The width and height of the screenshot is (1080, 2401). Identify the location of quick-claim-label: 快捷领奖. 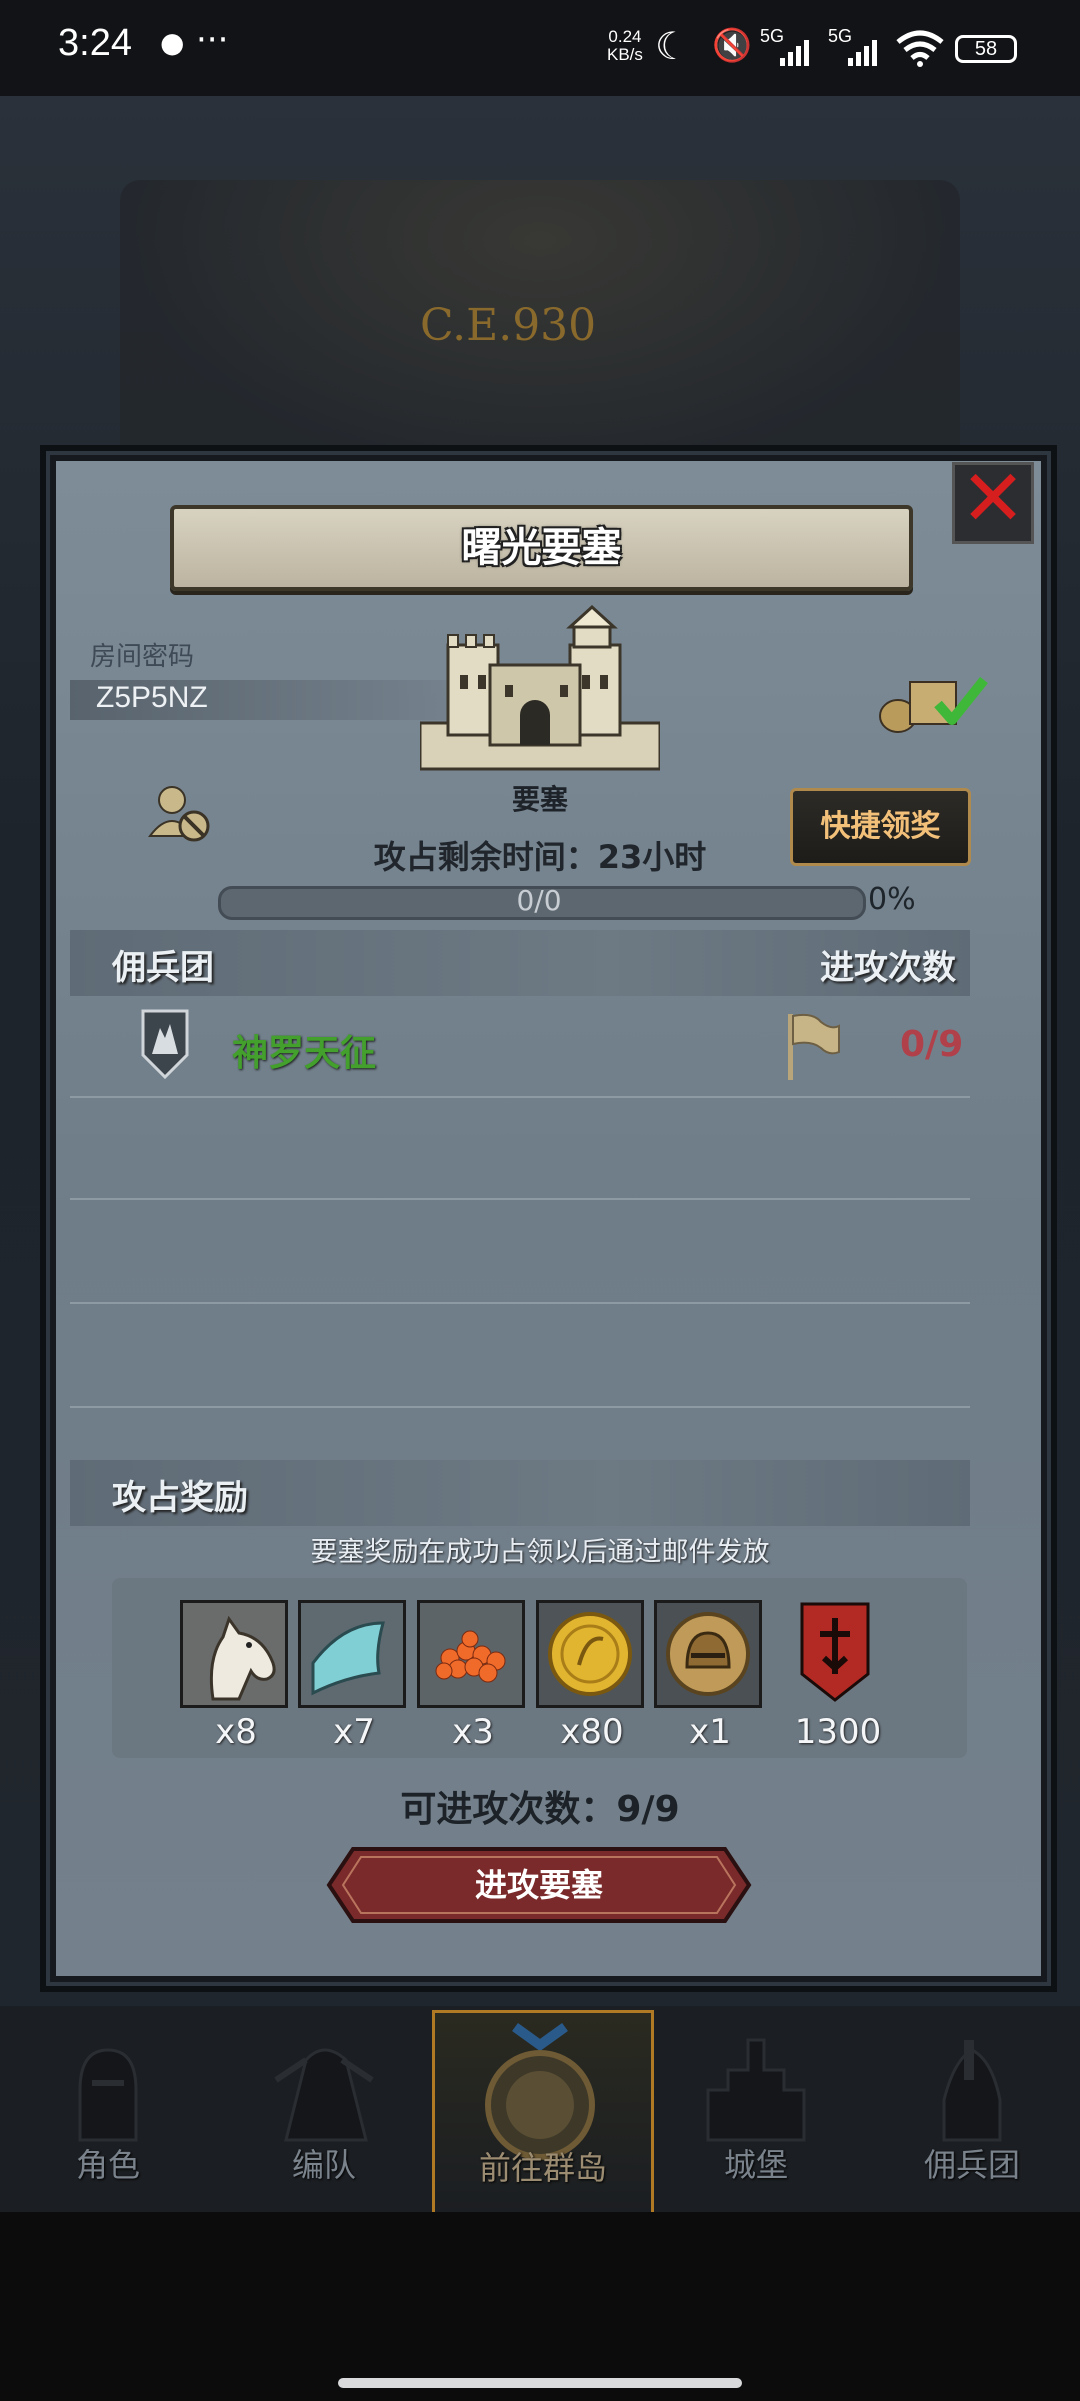
(880, 826).